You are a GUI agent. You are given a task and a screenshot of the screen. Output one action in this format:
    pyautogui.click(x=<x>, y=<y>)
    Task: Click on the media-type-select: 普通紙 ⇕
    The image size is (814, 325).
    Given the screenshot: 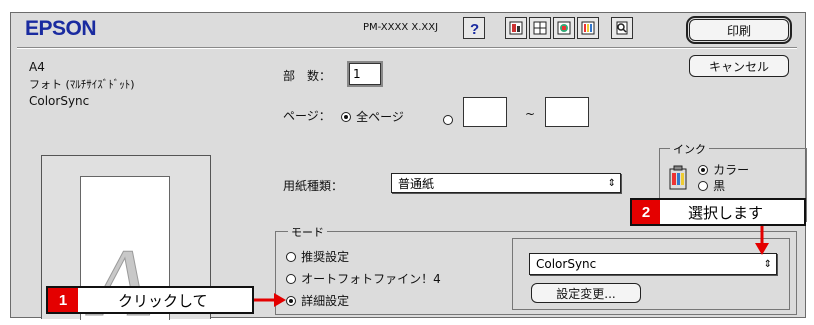 What is the action you would take?
    pyautogui.click(x=506, y=183)
    